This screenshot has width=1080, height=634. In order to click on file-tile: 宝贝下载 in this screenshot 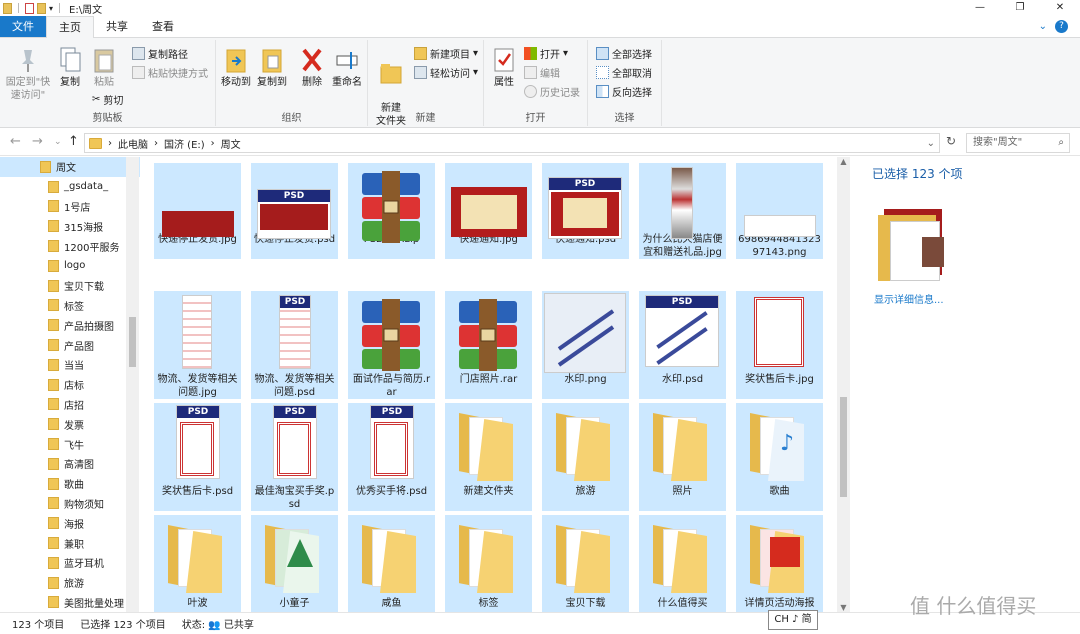, I will do `click(585, 563)`.